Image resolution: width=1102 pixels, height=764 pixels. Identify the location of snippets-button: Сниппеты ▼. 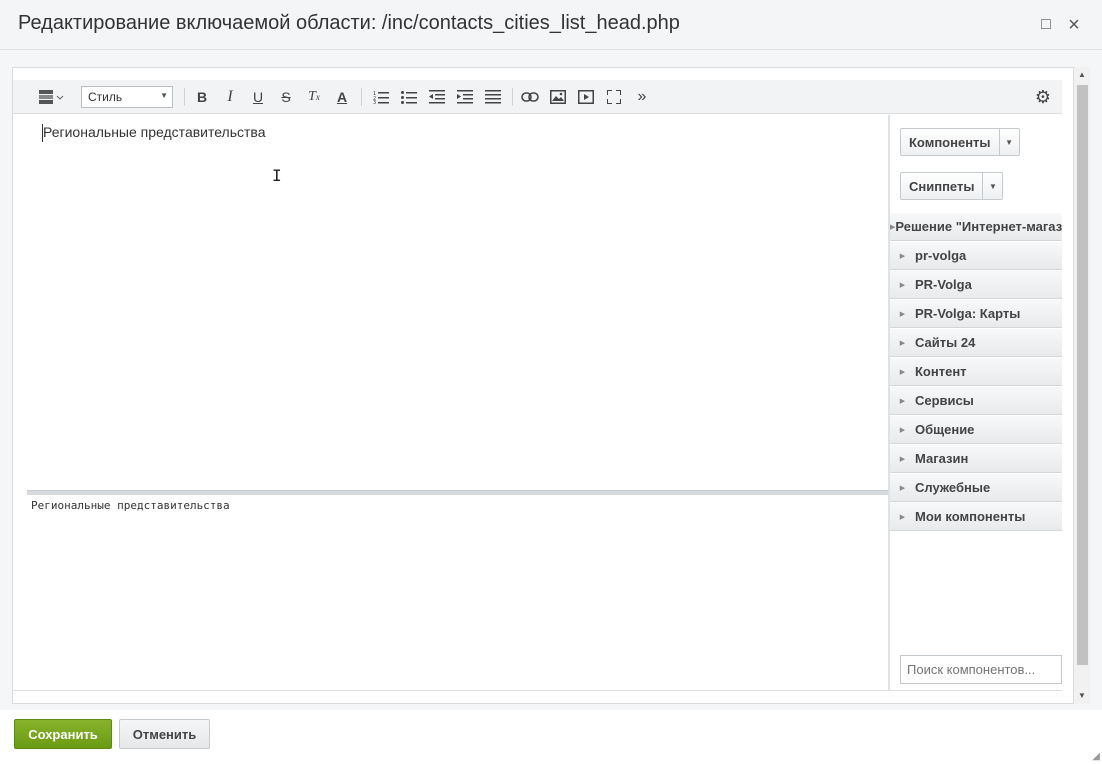
(952, 186).